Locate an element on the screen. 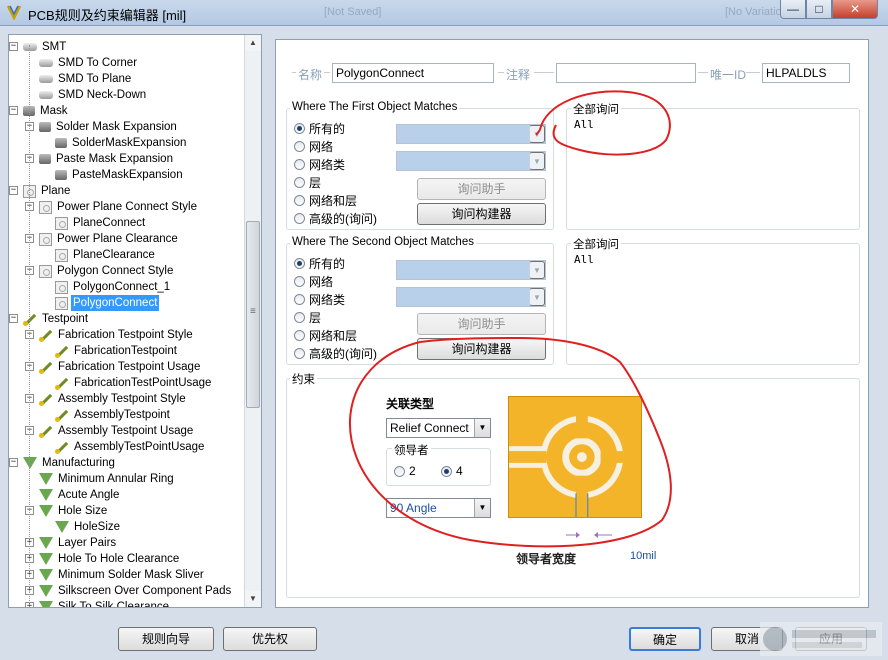 The width and height of the screenshot is (888, 660). width-dimension-arrows is located at coordinates (589, 535).